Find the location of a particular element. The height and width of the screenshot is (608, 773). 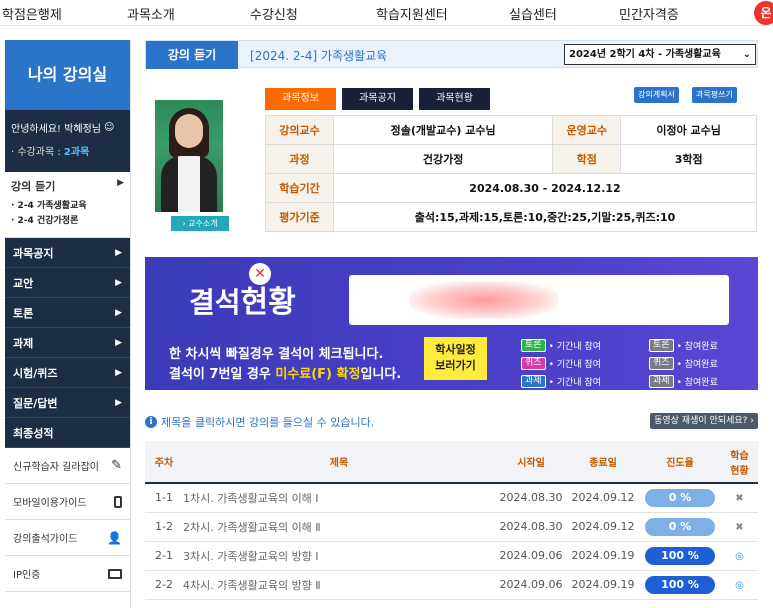

quiz-tag: 퀴즈 is located at coordinates (533, 363).